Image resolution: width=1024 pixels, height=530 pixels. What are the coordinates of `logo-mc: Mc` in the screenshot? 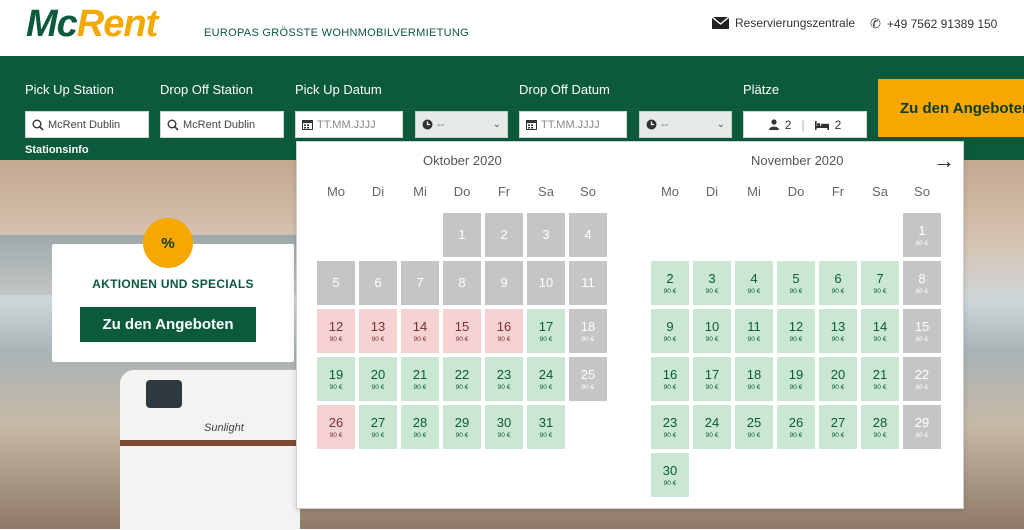 It's located at (52, 24).